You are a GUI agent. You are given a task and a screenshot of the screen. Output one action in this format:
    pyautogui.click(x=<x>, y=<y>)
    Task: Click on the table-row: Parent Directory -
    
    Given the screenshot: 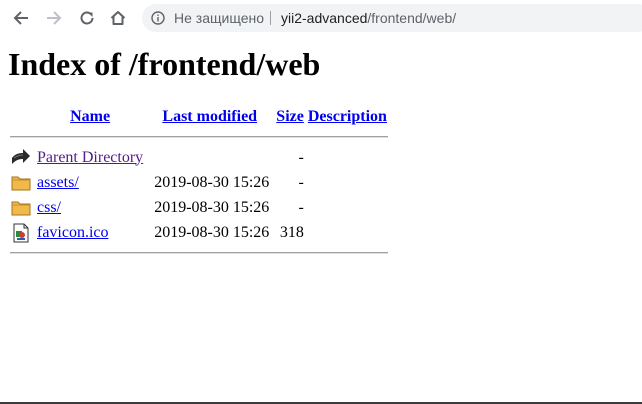 What is the action you would take?
    pyautogui.click(x=199, y=157)
    